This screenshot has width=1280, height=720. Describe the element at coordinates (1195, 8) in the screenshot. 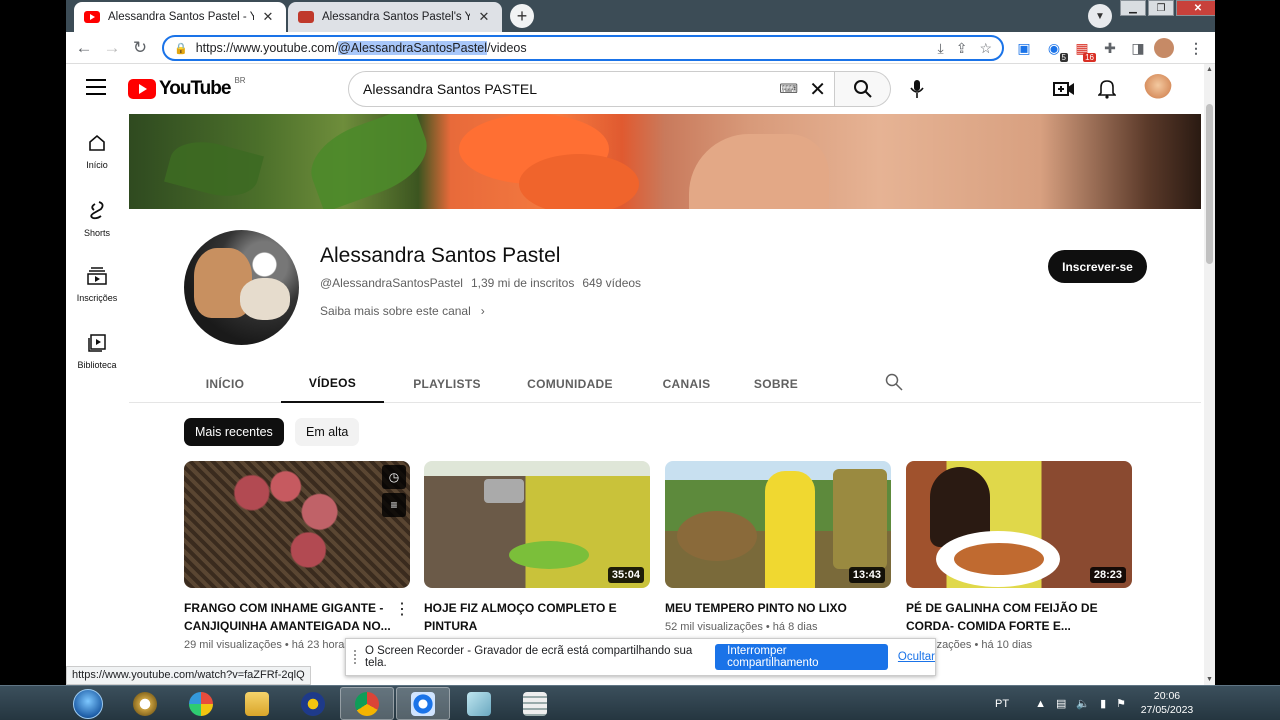

I see `window-close-icon: ✕` at that location.